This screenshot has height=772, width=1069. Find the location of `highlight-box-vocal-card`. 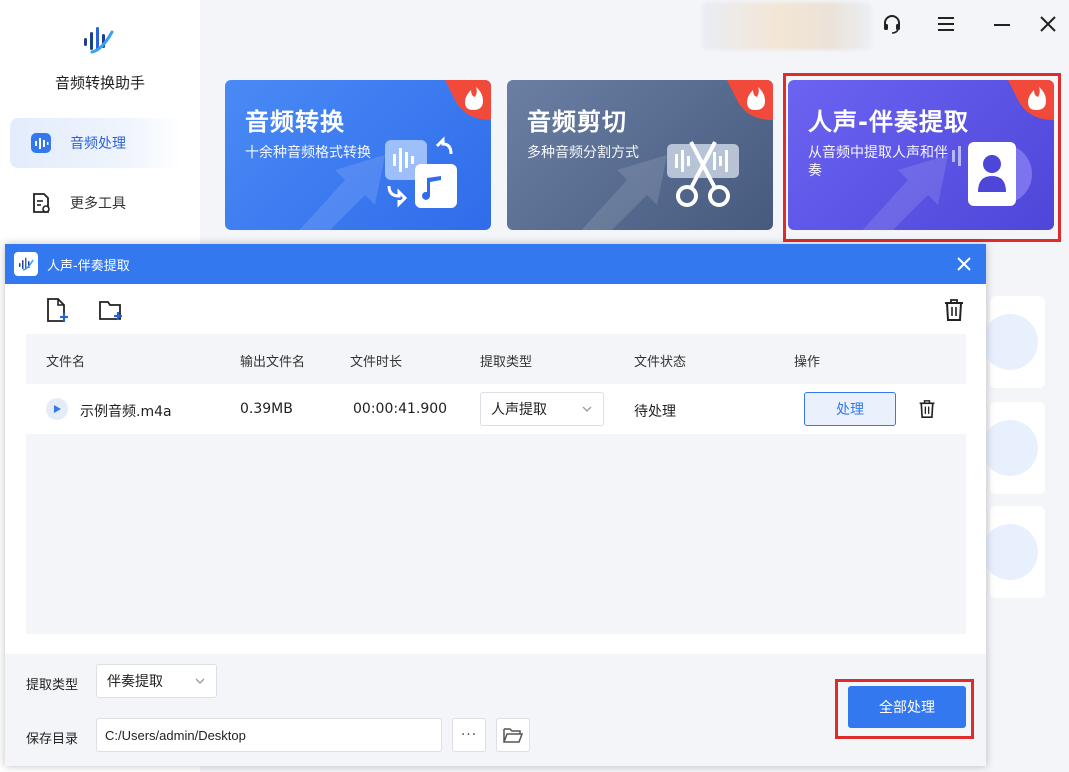

highlight-box-vocal-card is located at coordinates (922, 157).